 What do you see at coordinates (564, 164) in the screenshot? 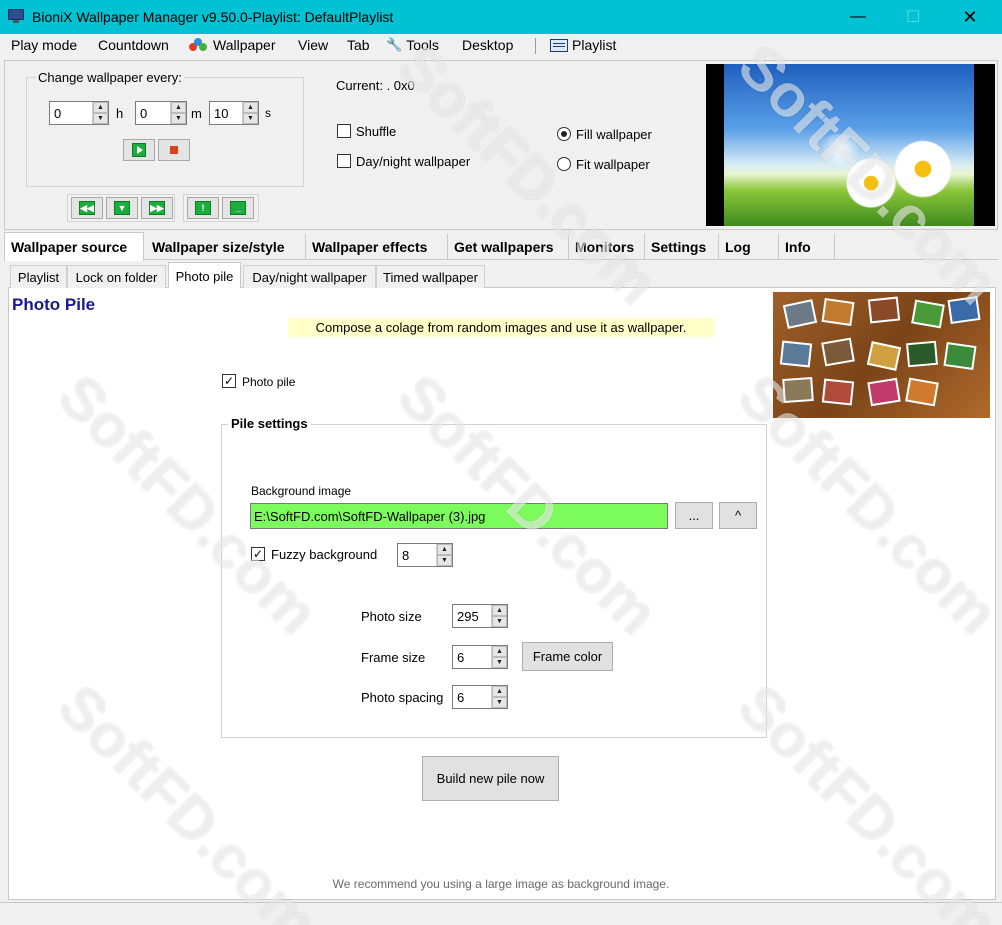
I see `fit-wallpaper-radio` at bounding box center [564, 164].